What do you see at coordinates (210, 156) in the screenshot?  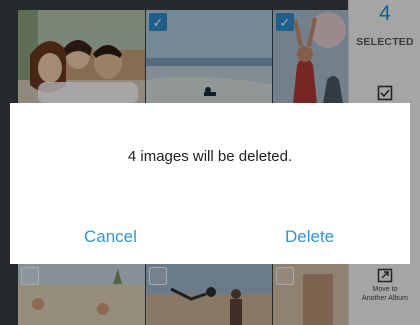 I see `dialog-message: 4 images will be deleted.` at bounding box center [210, 156].